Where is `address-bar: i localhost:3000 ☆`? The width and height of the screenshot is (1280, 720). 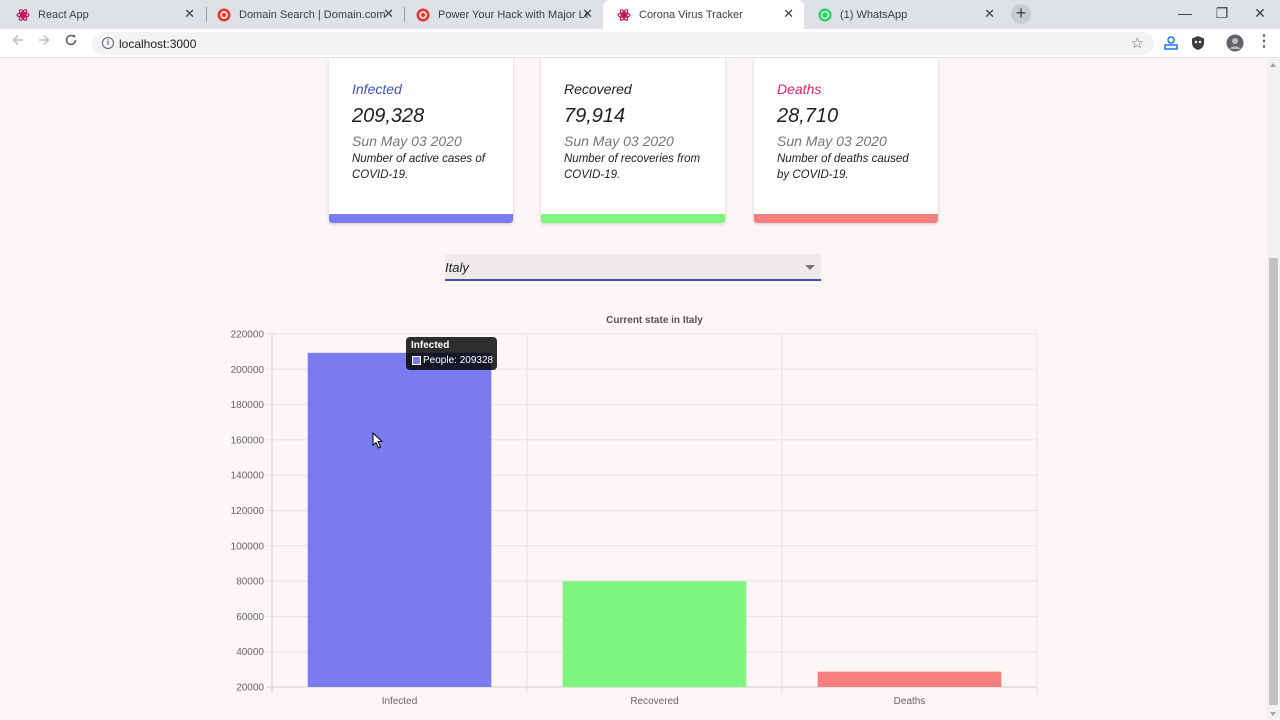 address-bar: i localhost:3000 ☆ is located at coordinates (623, 43).